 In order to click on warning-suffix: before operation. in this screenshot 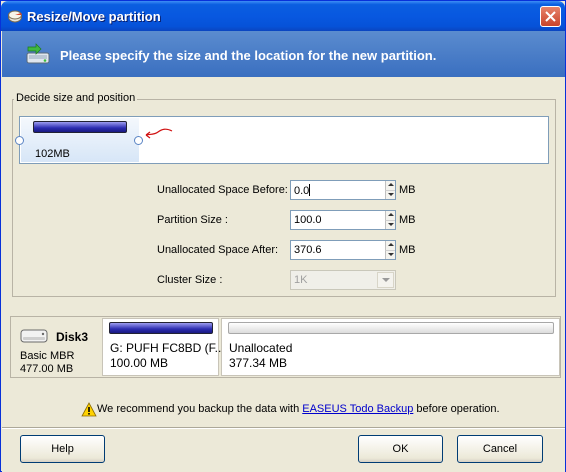, I will do `click(456, 409)`.